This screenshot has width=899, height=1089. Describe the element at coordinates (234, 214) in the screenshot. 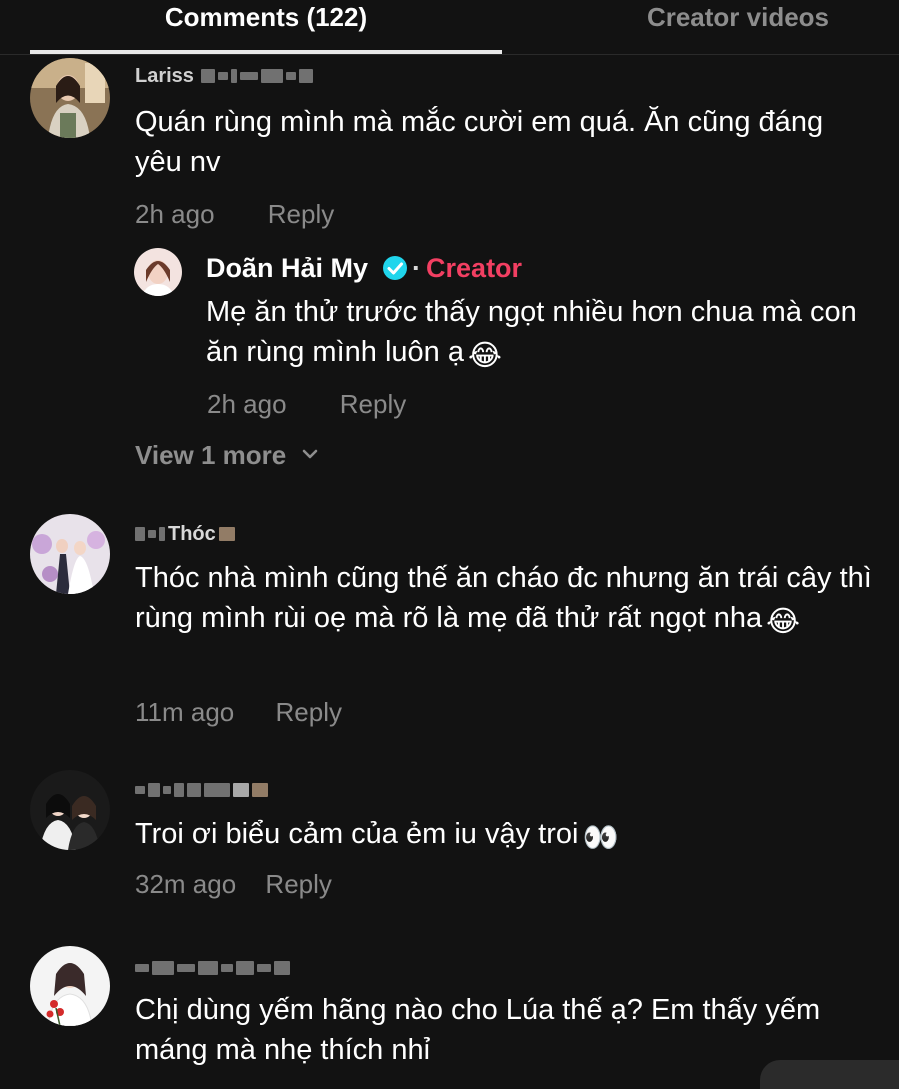

I see `comment-meta: 2h ago Reply` at that location.